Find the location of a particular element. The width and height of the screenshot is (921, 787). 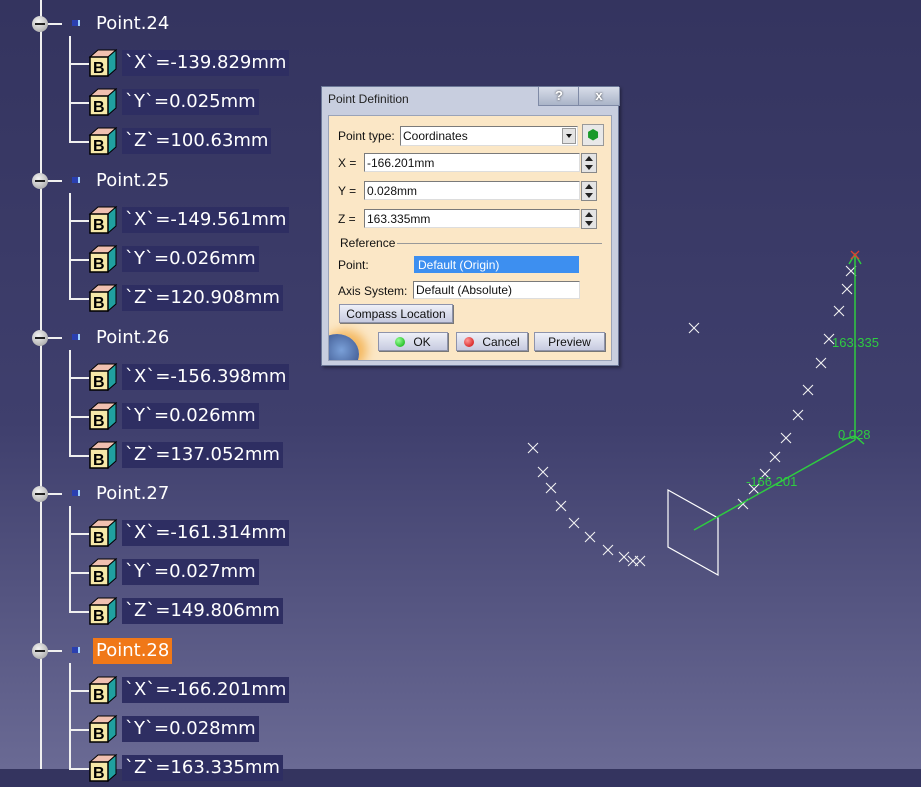

x-dimension-label: -166.201 is located at coordinates (771, 481).